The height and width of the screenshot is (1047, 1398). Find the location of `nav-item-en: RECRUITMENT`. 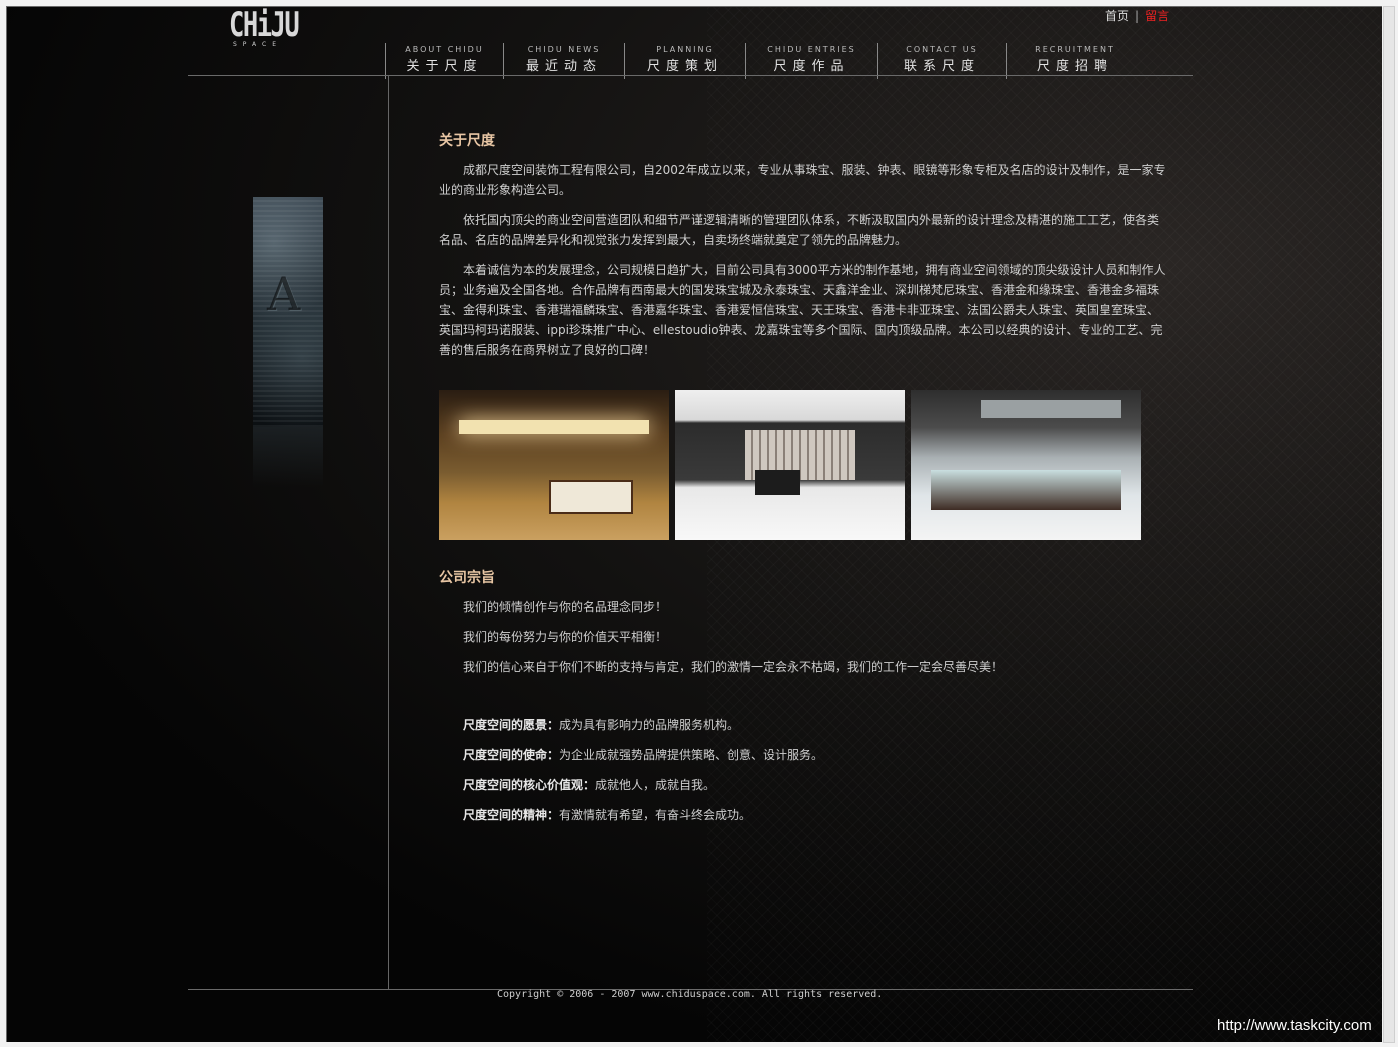

nav-item-en: RECRUITMENT is located at coordinates (1075, 49).